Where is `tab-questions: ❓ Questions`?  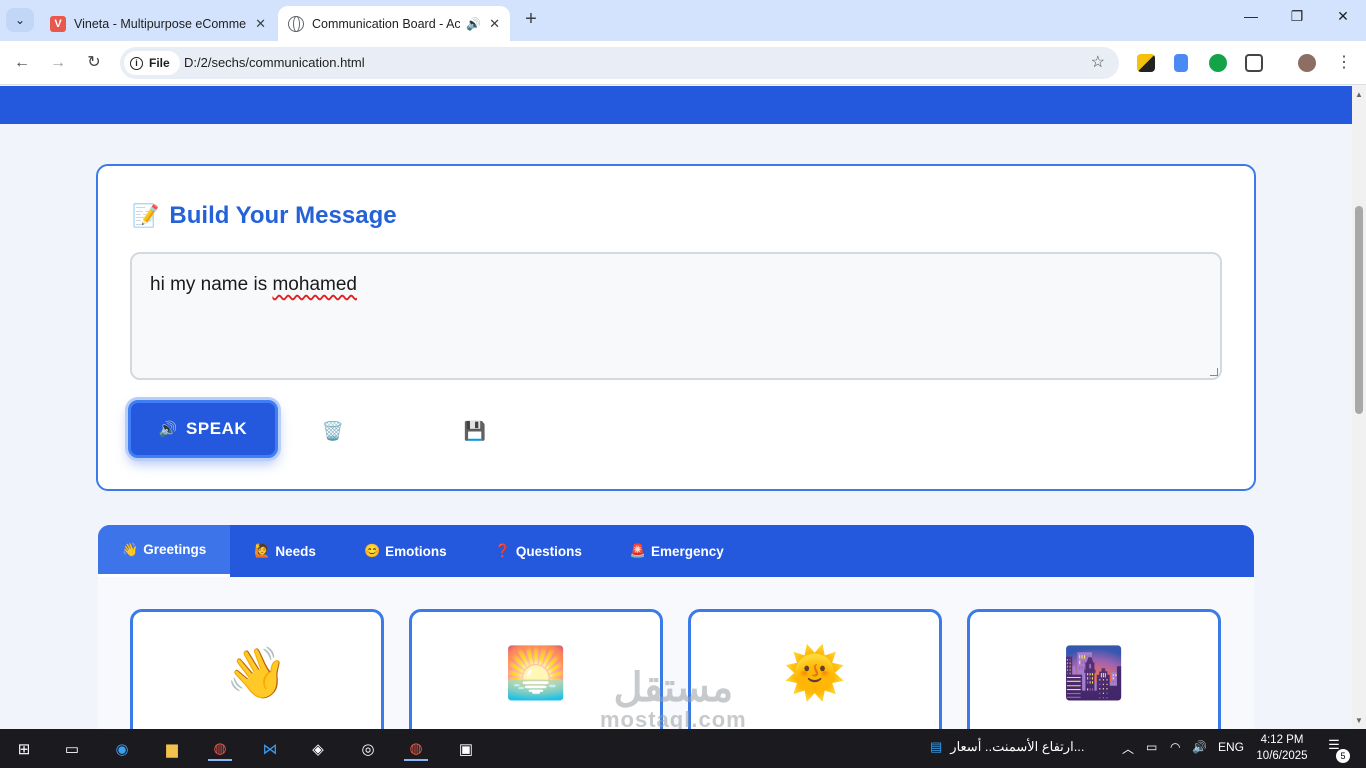
tab-questions: ❓ Questions is located at coordinates (538, 551).